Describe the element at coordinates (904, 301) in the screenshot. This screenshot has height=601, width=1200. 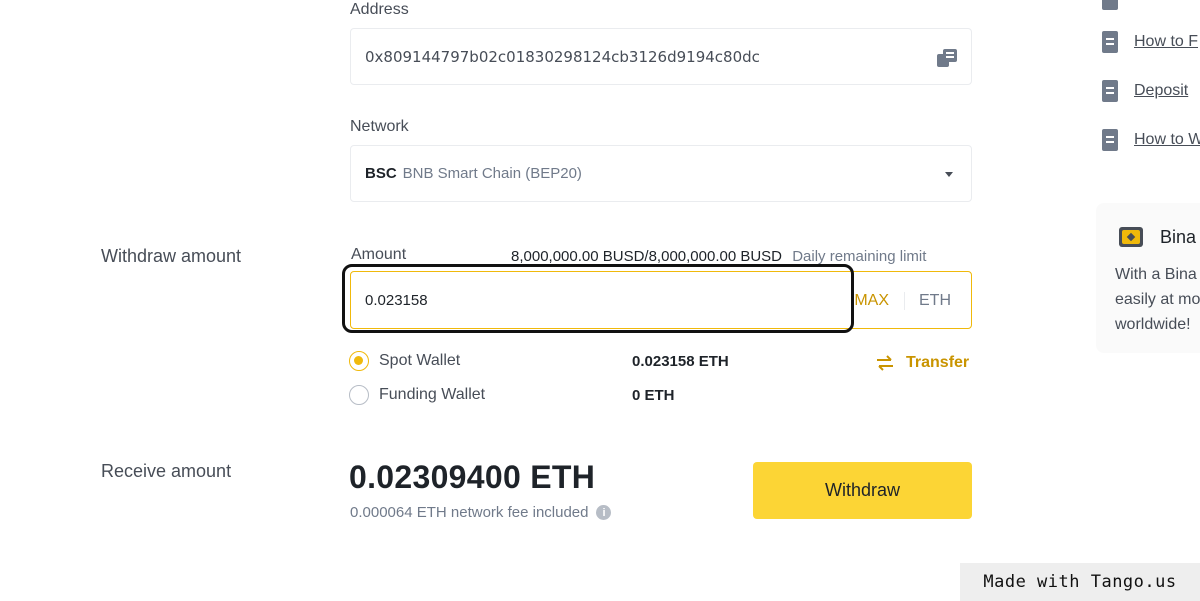
I see `divider` at that location.